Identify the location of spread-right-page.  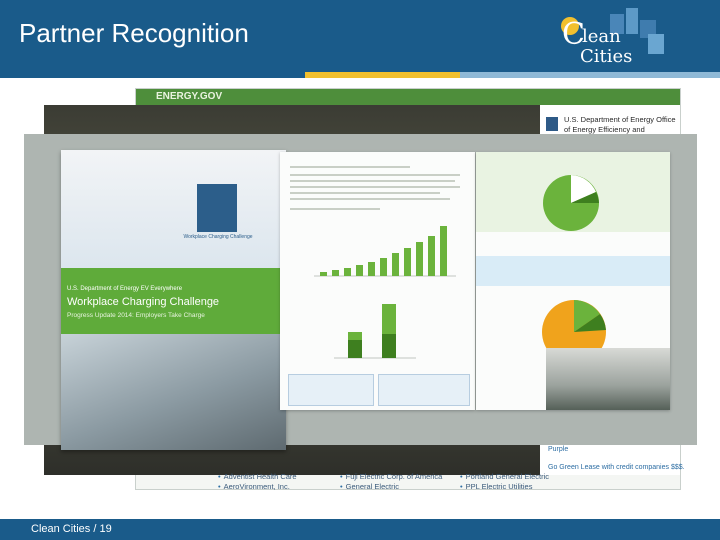
(573, 281).